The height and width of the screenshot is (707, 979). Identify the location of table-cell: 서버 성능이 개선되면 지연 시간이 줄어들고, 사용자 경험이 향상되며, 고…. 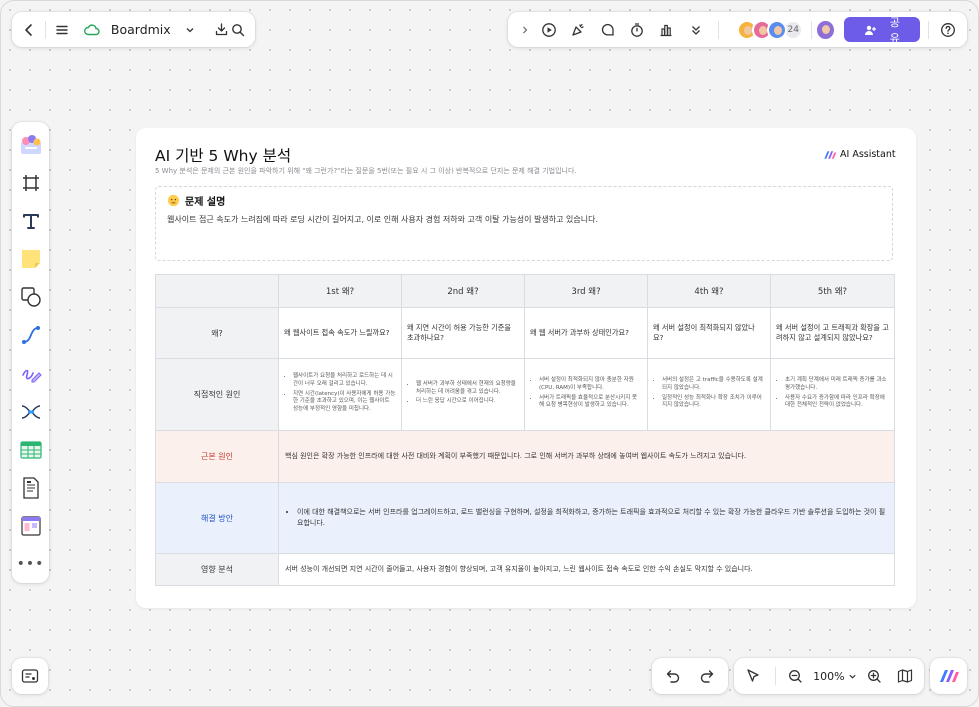
(586, 569).